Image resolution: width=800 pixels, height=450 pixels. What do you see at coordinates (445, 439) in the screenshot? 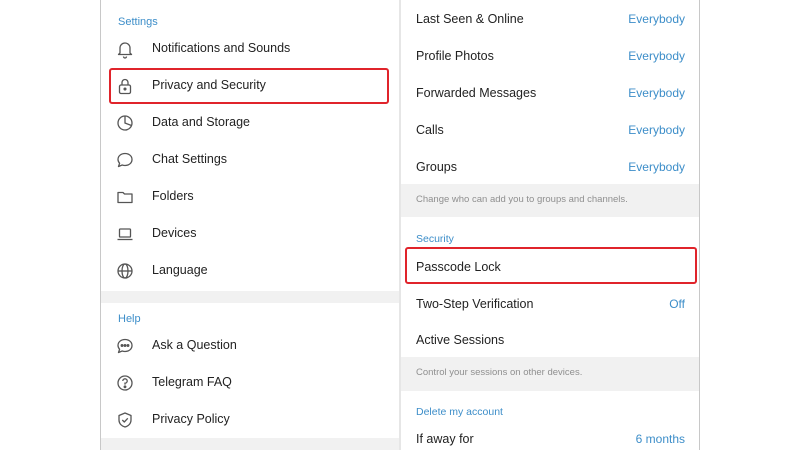
I see `row-label: If away for` at bounding box center [445, 439].